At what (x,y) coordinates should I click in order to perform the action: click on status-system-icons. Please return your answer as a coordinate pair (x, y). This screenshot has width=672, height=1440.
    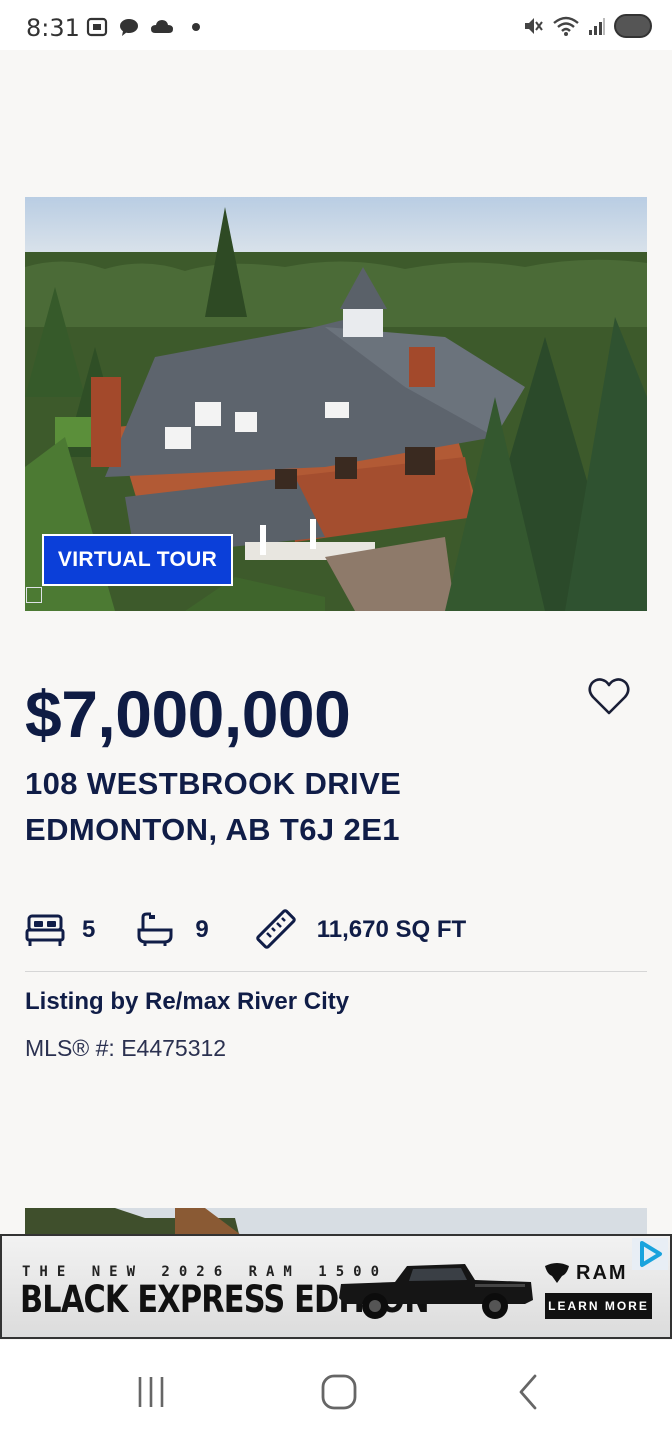
    Looking at the image, I should click on (587, 26).